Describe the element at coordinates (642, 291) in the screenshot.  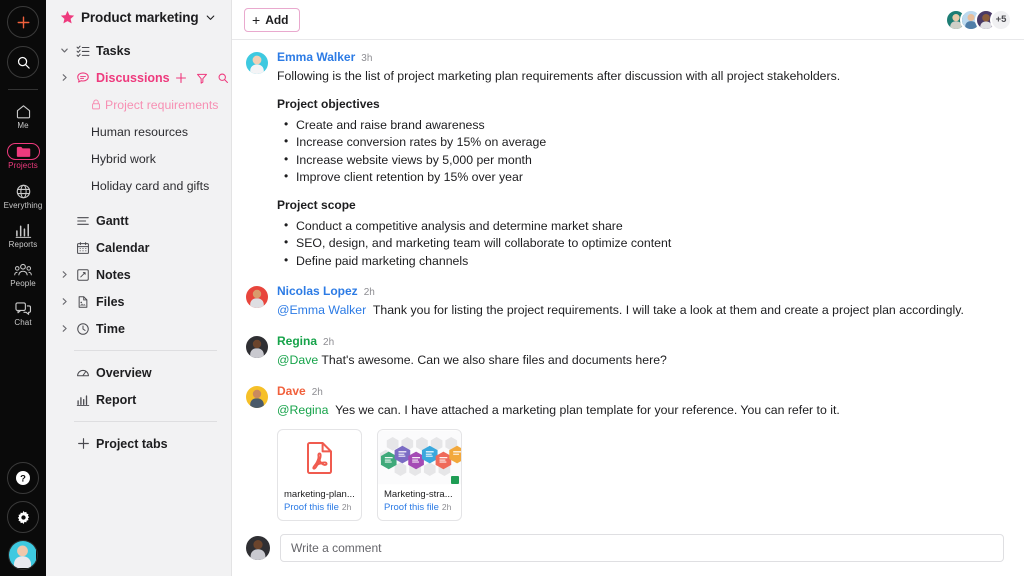
I see `post-meta: Nicolas Lopez 2h` at that location.